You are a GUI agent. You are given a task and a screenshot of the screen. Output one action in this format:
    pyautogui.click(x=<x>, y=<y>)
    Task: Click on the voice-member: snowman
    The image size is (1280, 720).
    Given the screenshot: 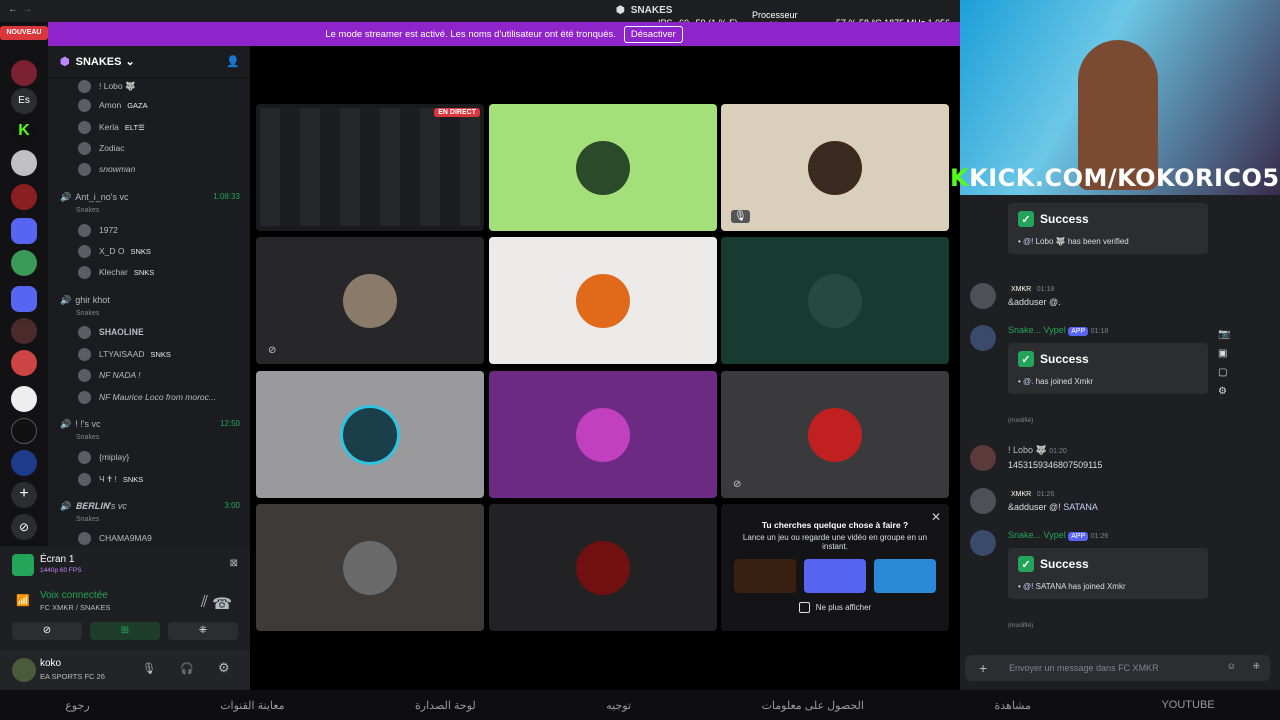 What is the action you would take?
    pyautogui.click(x=149, y=169)
    